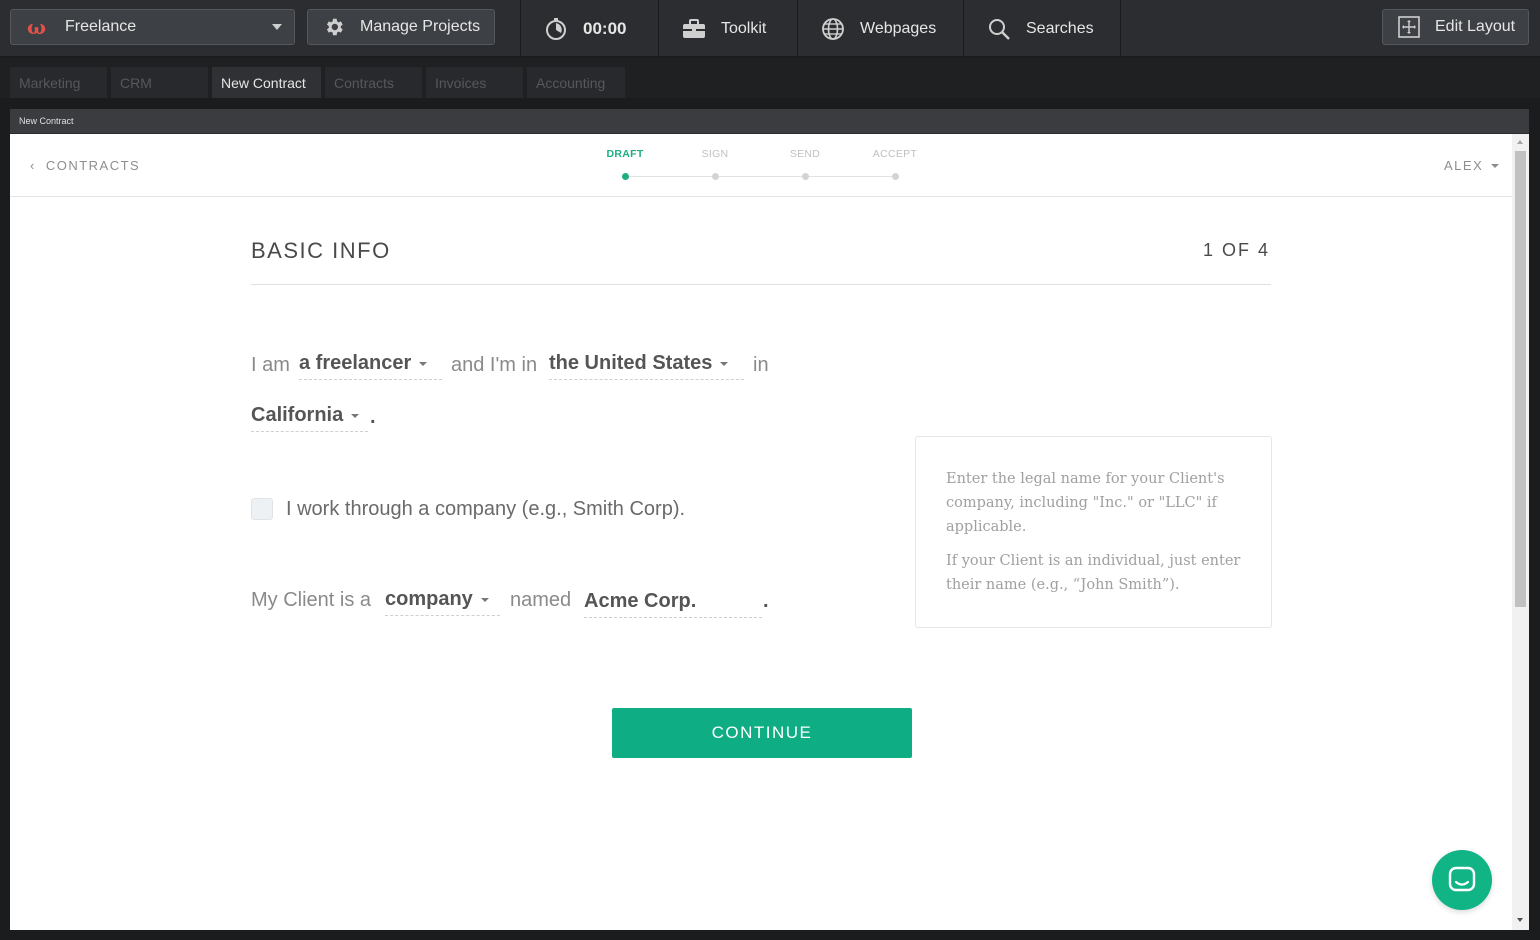 The height and width of the screenshot is (940, 1540). What do you see at coordinates (311, 600) in the screenshot?
I see `sentence-text: My Client is a` at bounding box center [311, 600].